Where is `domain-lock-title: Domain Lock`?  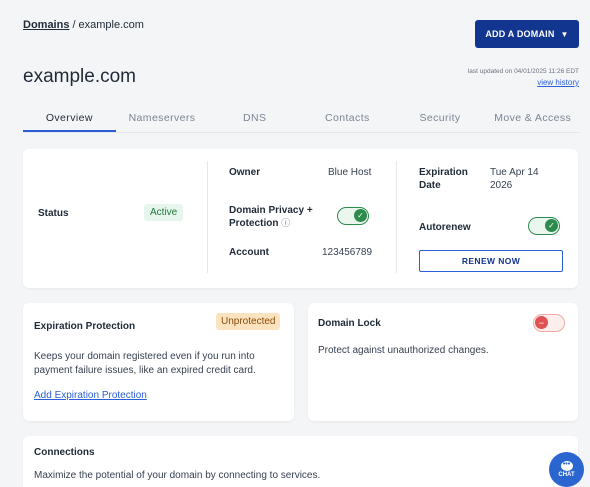 domain-lock-title: Domain Lock is located at coordinates (349, 323).